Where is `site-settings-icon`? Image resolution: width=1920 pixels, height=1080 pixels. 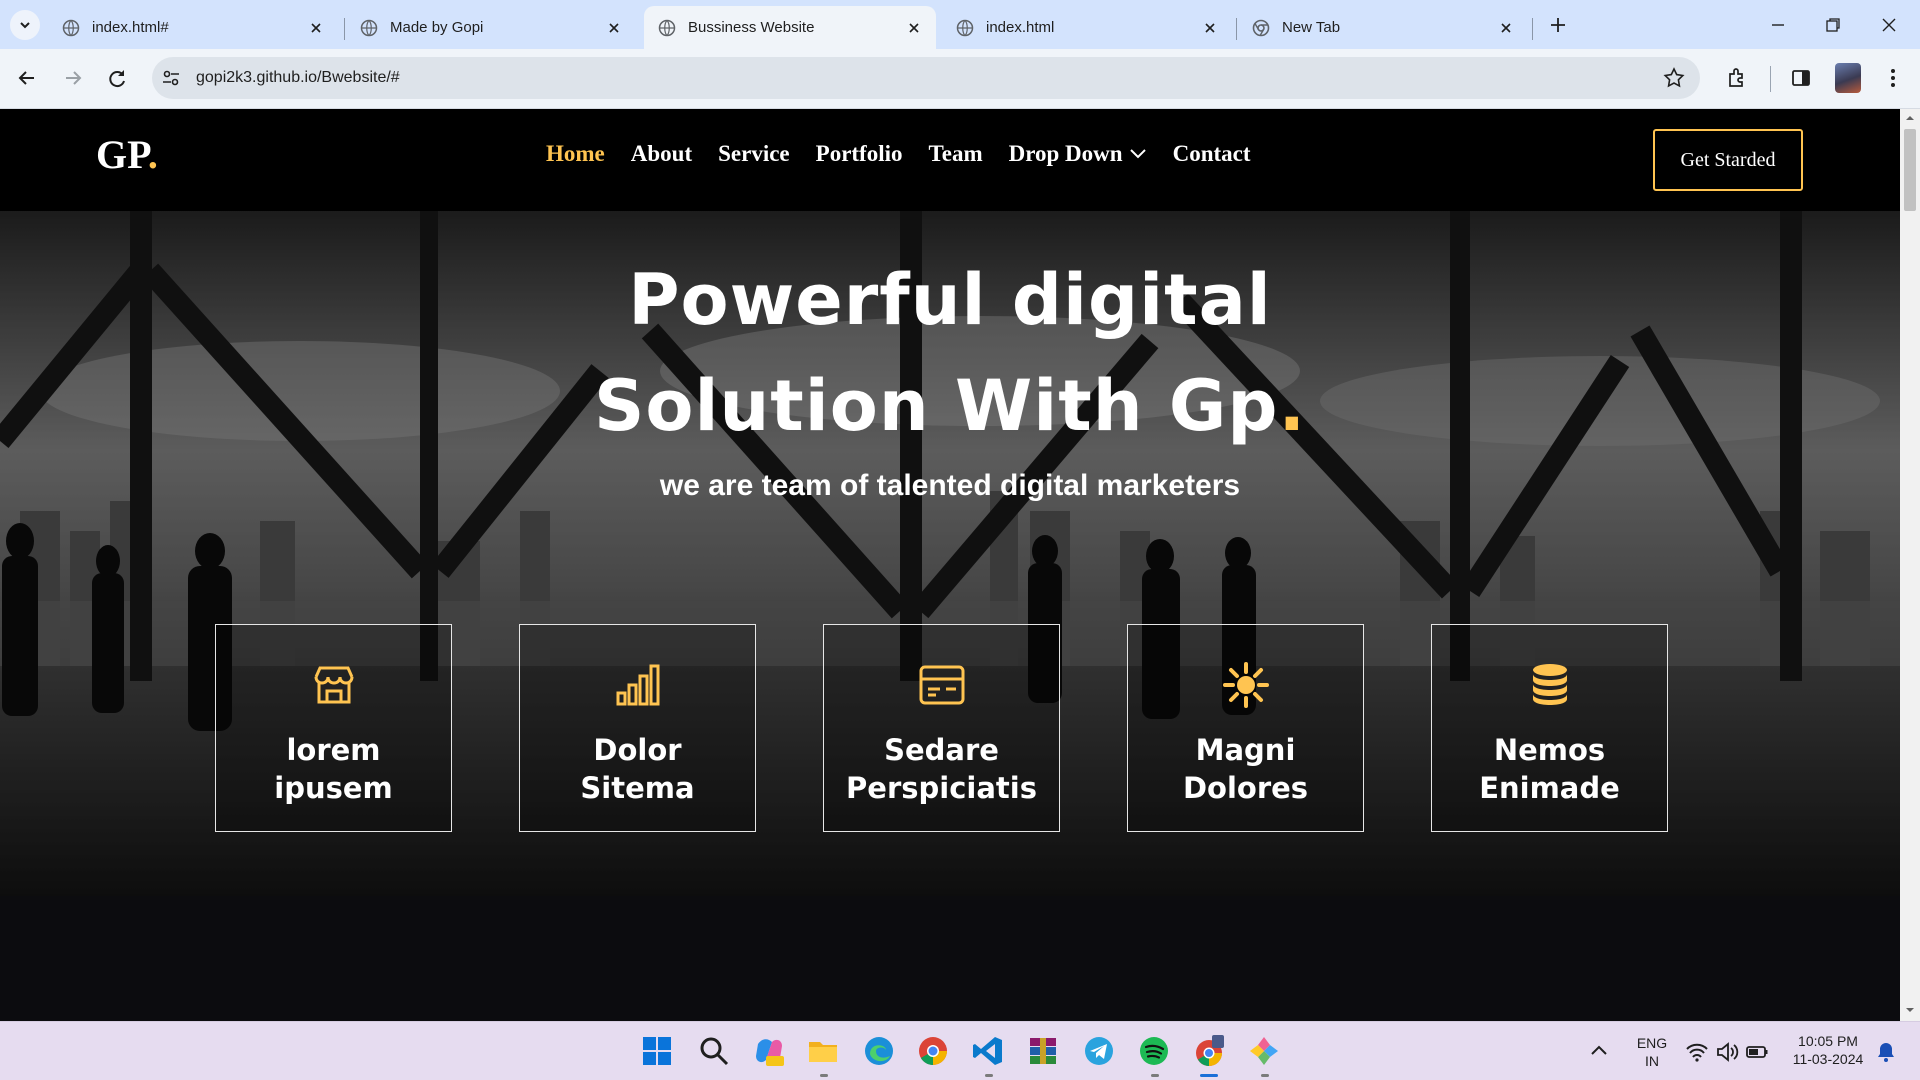
site-settings-icon is located at coordinates (171, 78).